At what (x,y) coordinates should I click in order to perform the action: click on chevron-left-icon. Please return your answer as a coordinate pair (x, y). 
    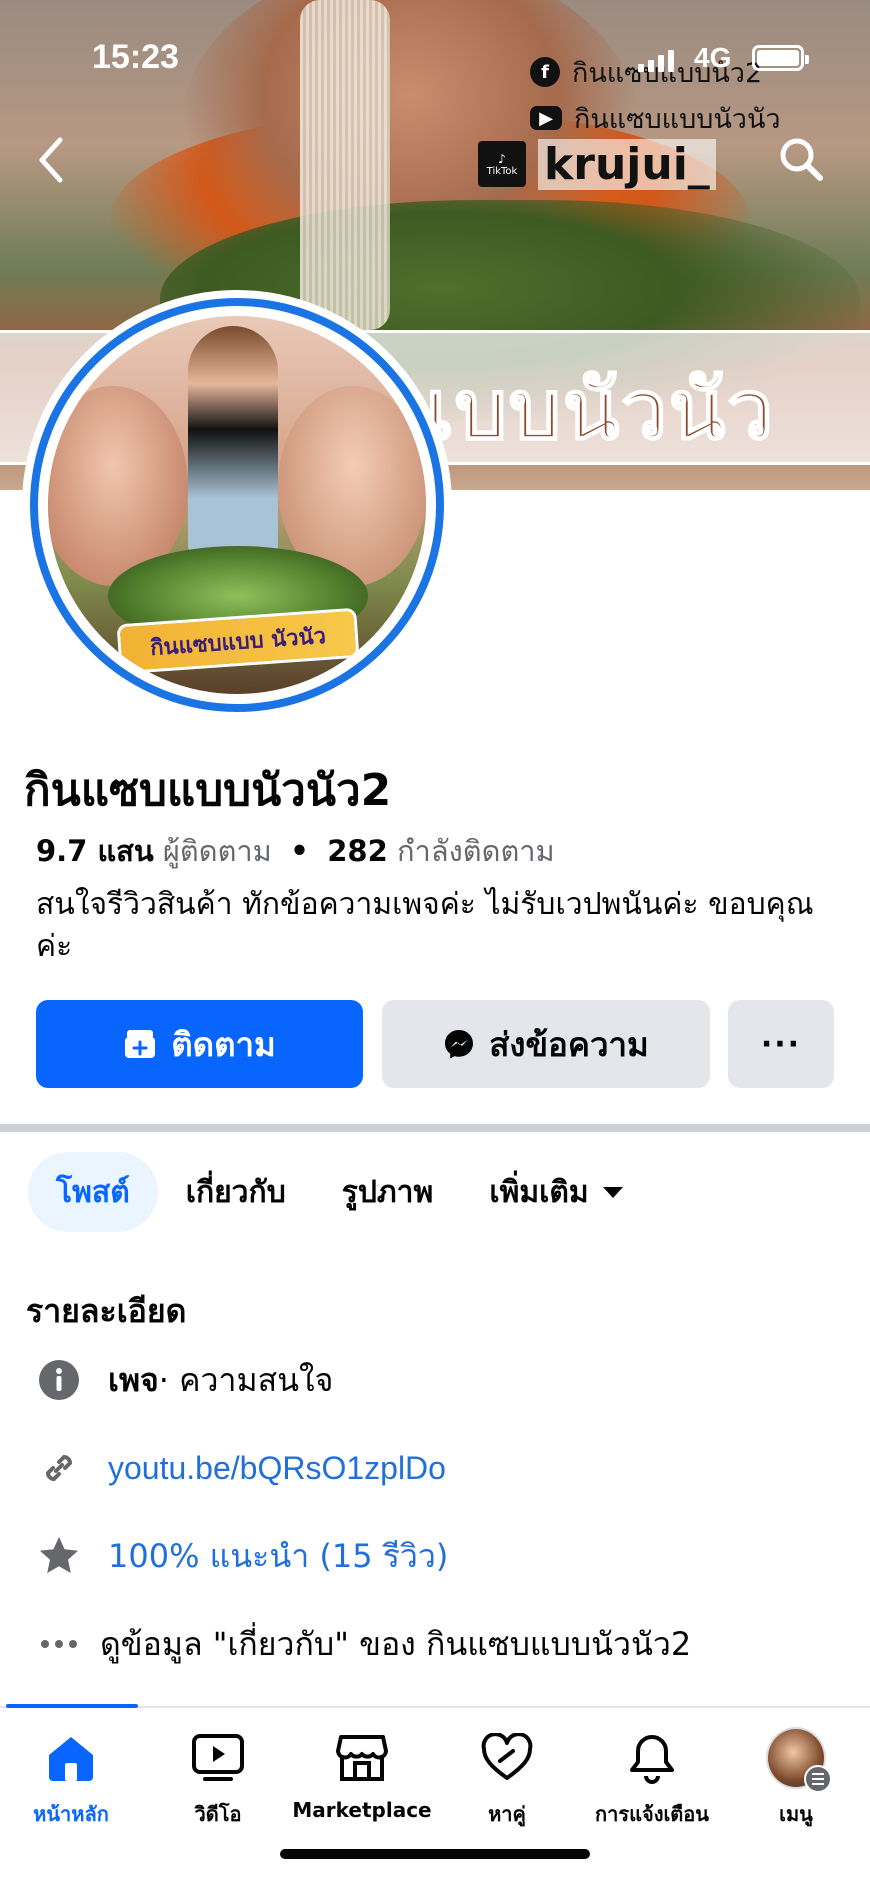
    Looking at the image, I should click on (51, 160).